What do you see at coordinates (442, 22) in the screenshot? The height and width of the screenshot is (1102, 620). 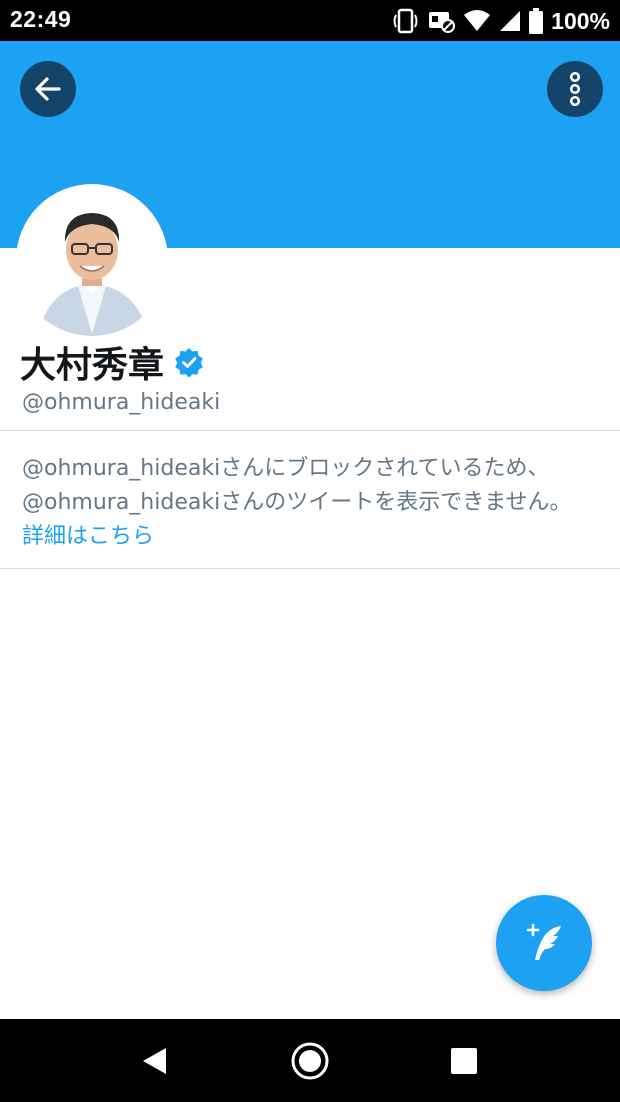 I see `cast-off-icon` at bounding box center [442, 22].